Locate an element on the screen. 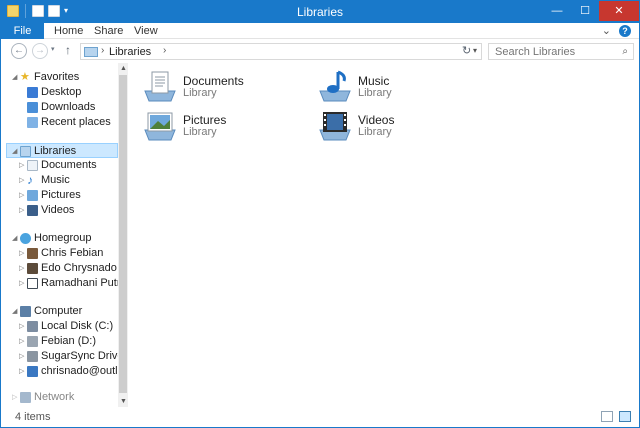  nav-homegroup: ◢ Homegroup is located at coordinates (60, 238).